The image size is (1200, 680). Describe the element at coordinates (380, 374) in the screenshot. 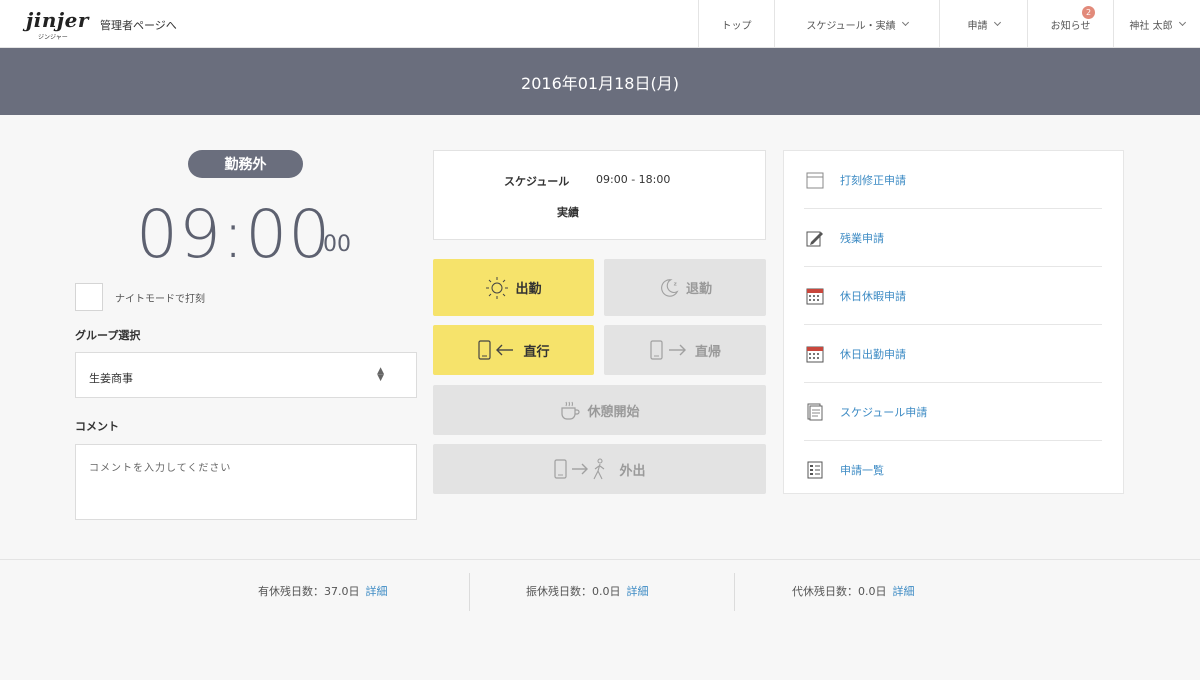

I see `select-arrows-icon: ▲ ▼` at that location.